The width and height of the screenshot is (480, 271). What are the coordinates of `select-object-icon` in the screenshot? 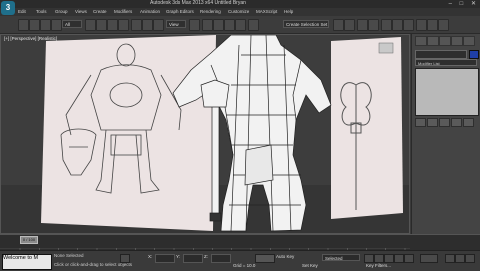 It's located at (90, 25).